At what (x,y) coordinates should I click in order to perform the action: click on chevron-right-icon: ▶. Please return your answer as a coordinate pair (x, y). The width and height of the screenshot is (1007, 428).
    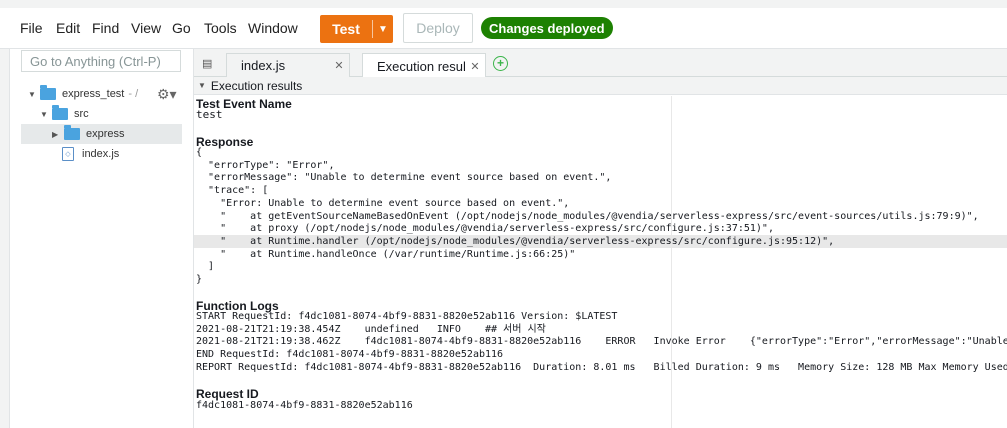
    Looking at the image, I should click on (58, 134).